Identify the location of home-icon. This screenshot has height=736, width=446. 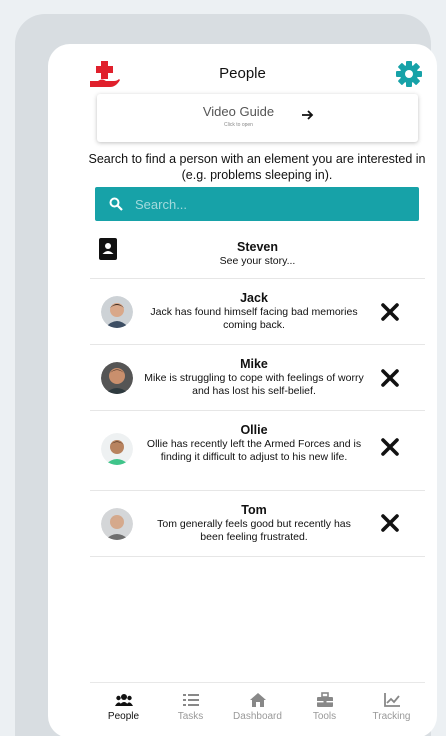
(257, 700).